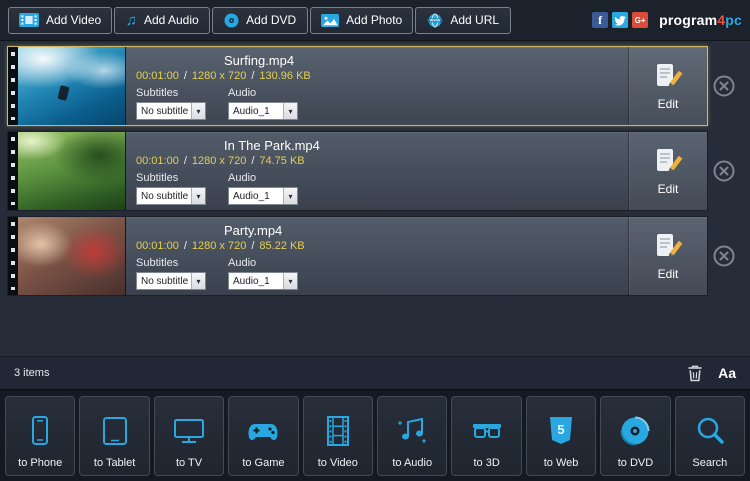 This screenshot has height=481, width=750. I want to click on edit-button-label: Edit, so click(668, 104).